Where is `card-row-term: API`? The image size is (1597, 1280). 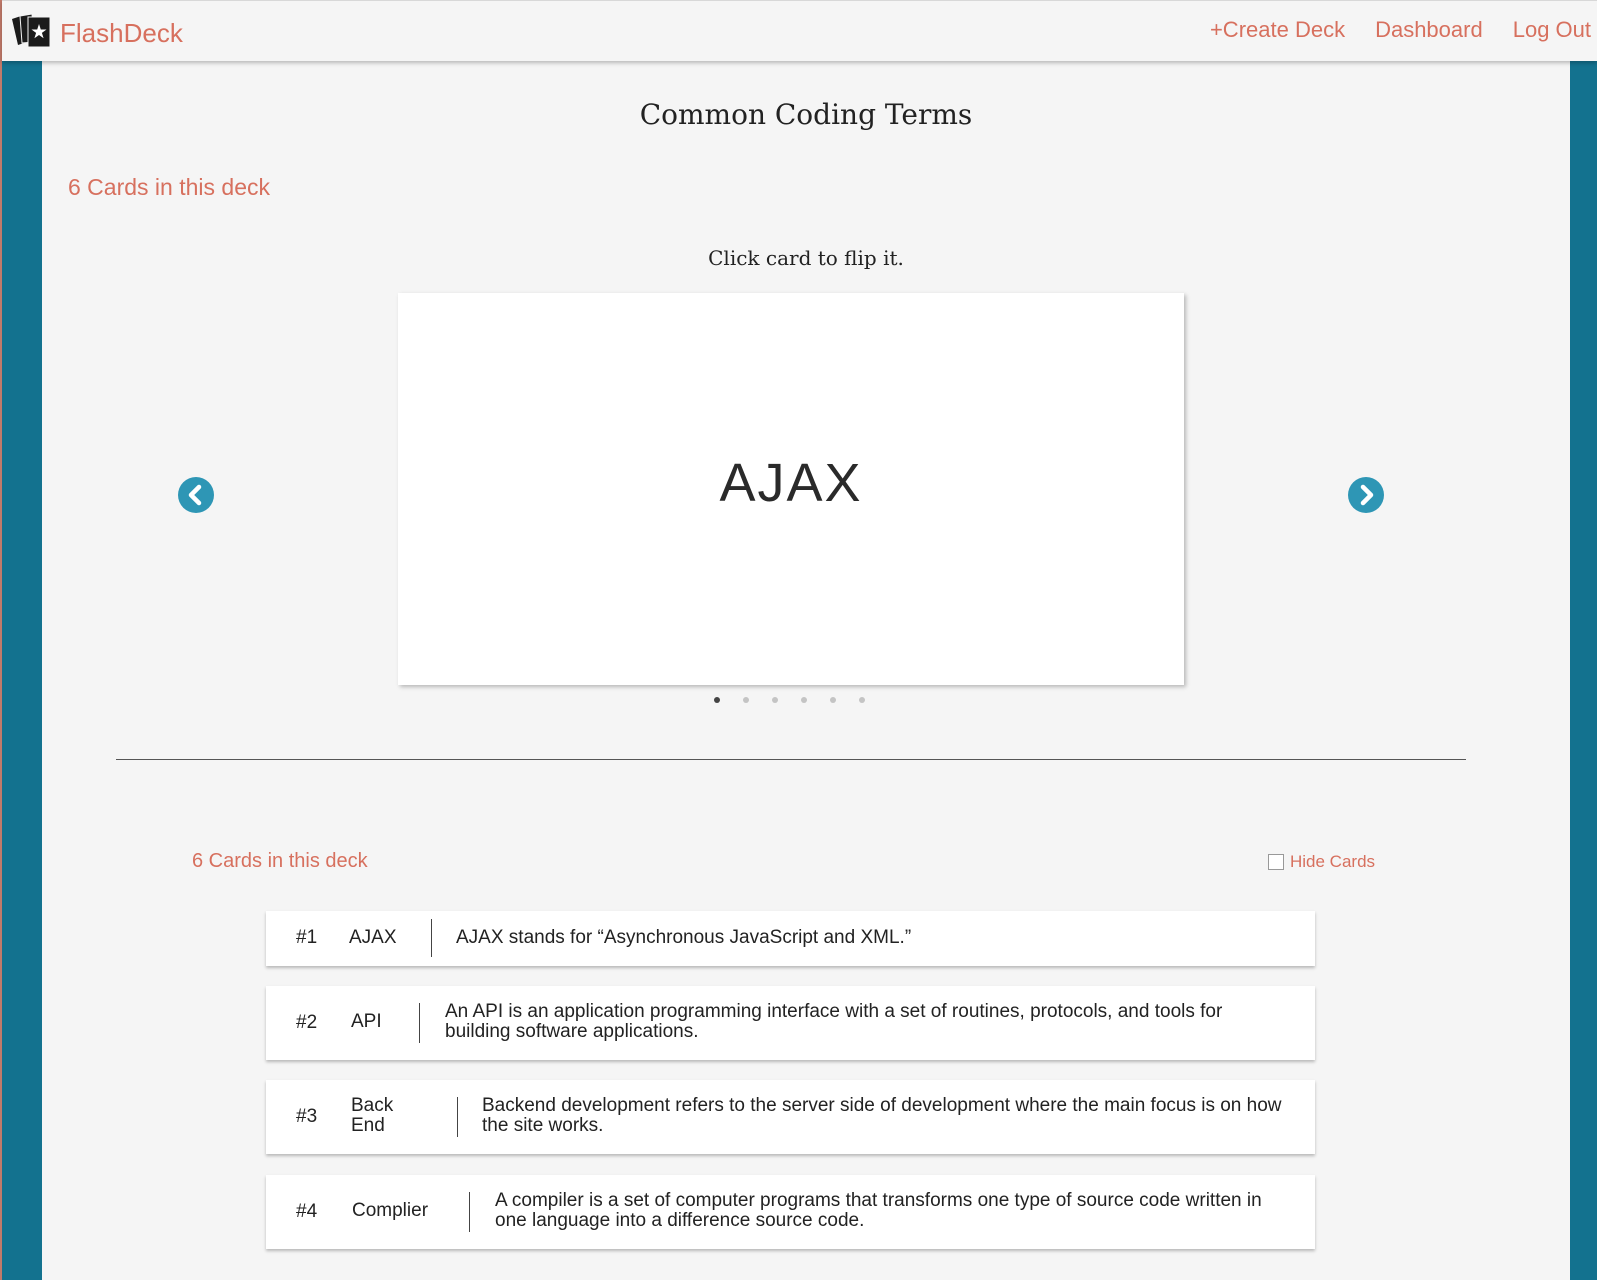 card-row-term: API is located at coordinates (366, 1021).